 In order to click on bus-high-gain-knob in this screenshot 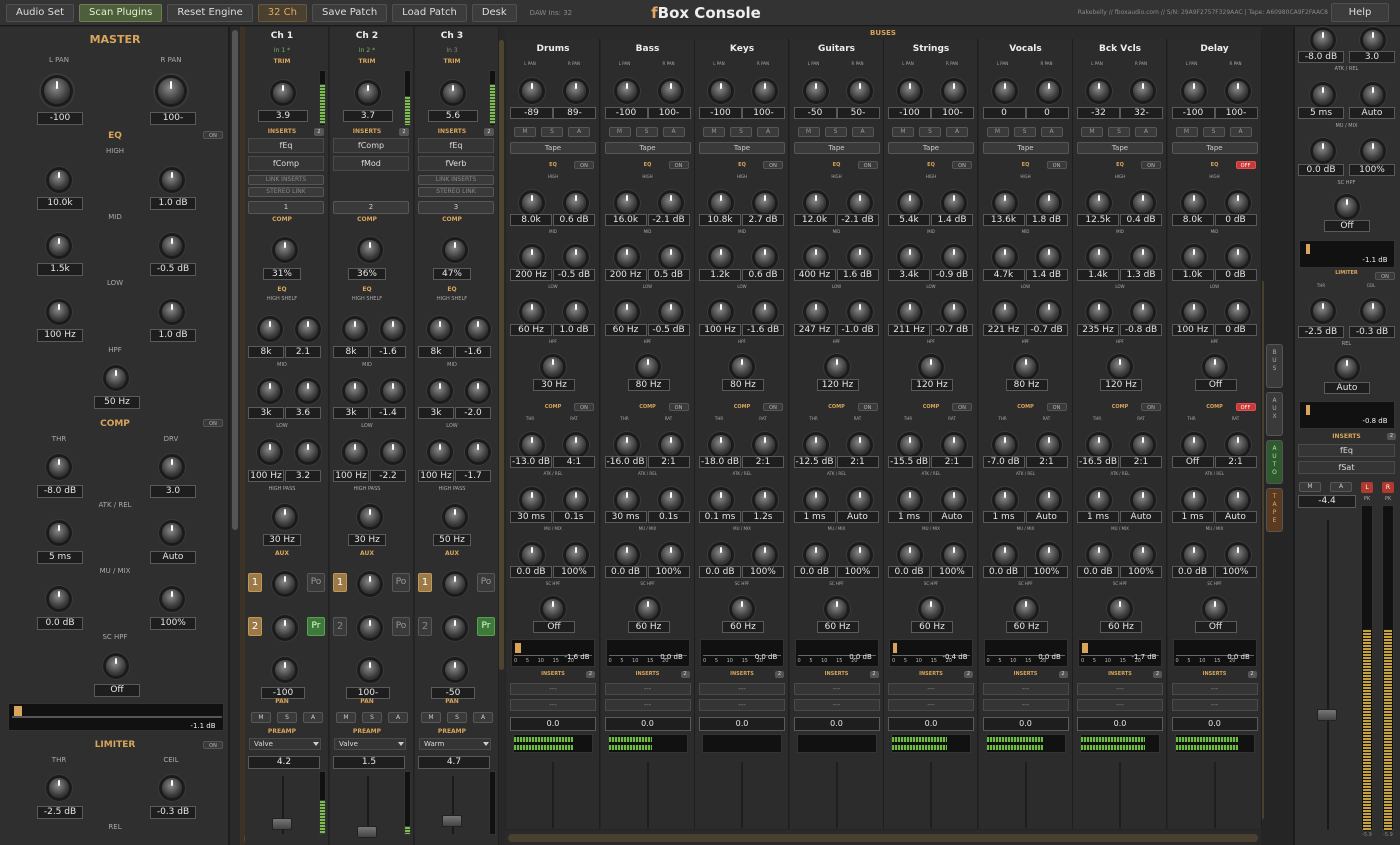, I will do `click(670, 203)`.